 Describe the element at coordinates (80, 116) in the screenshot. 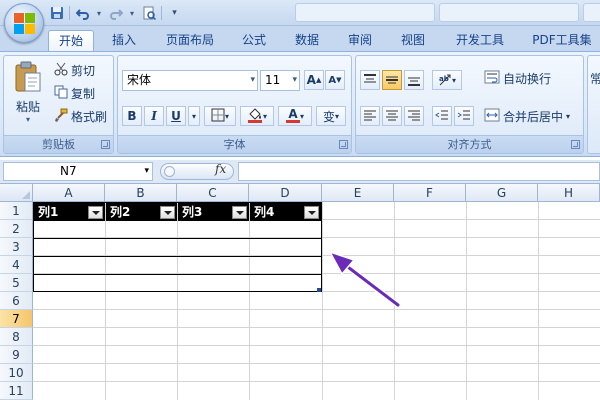

I see `format-painter-button: 格式刷` at that location.